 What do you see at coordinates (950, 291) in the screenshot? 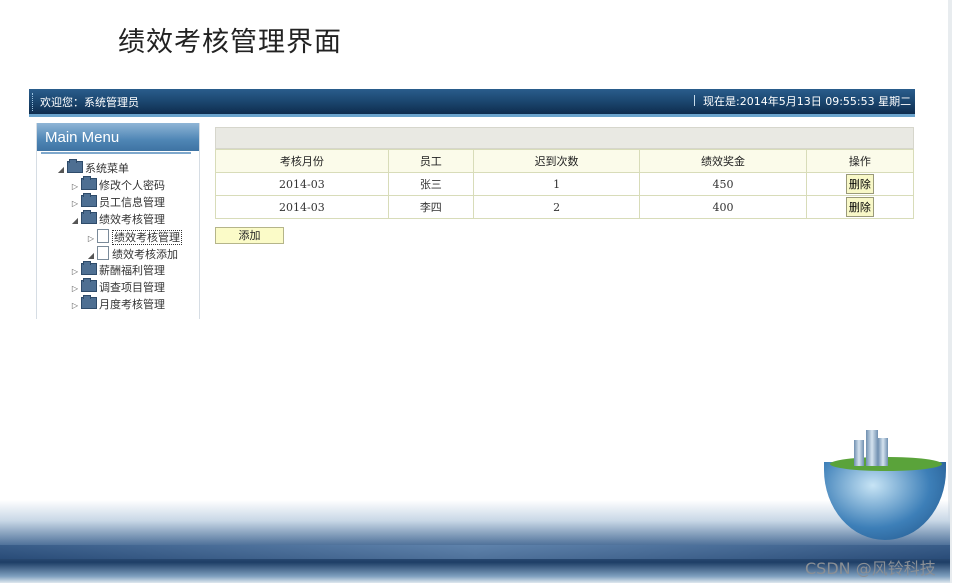
I see `right-border` at bounding box center [950, 291].